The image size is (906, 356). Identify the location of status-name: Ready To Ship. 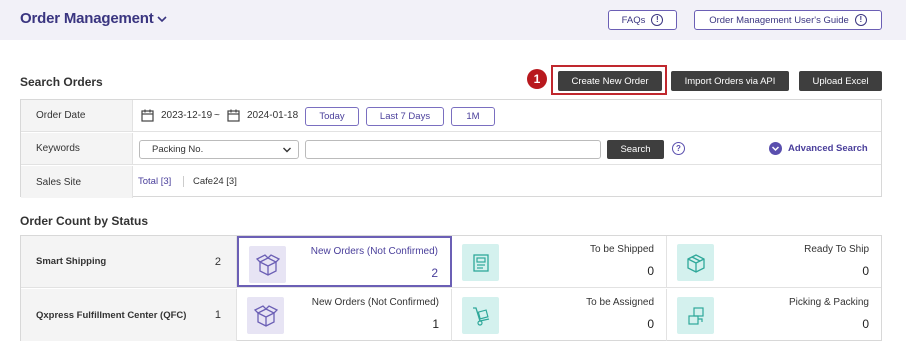
(836, 249).